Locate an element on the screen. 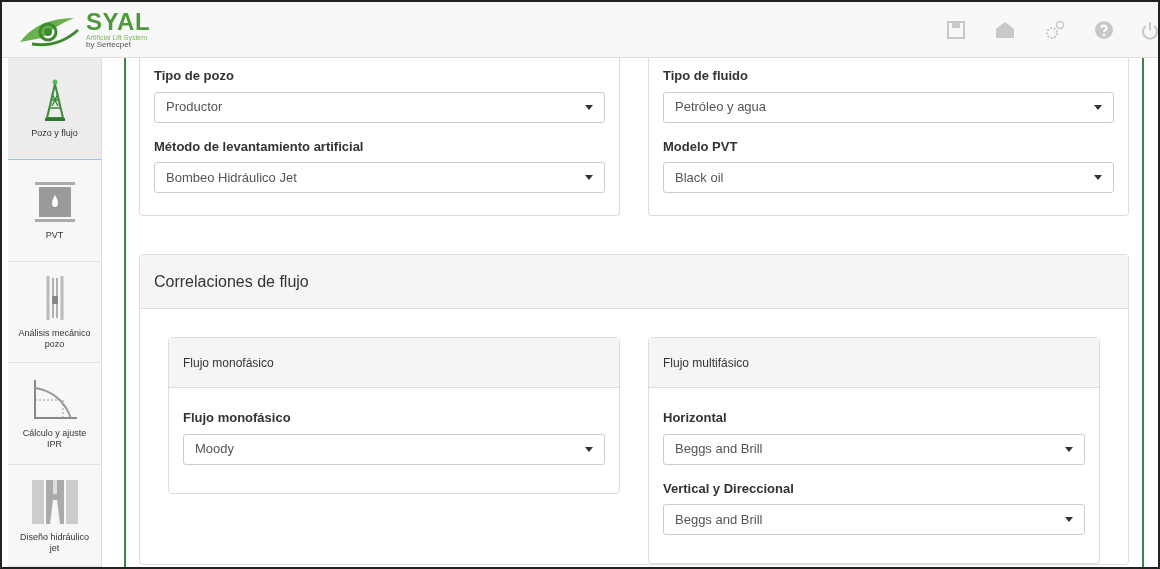  oil-derrick-icon is located at coordinates (54, 99).